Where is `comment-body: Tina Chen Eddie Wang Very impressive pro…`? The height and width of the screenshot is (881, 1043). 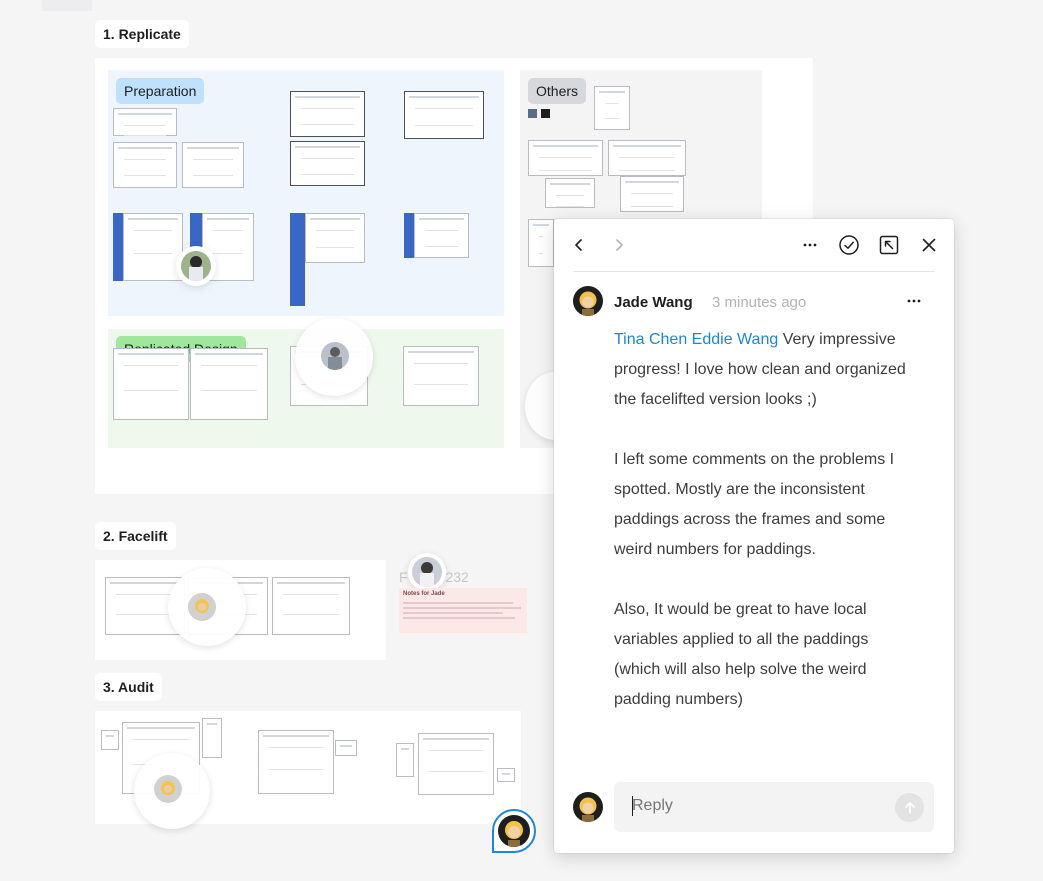 comment-body: Tina Chen Eddie Wang Very impressive pro… is located at coordinates (764, 520).